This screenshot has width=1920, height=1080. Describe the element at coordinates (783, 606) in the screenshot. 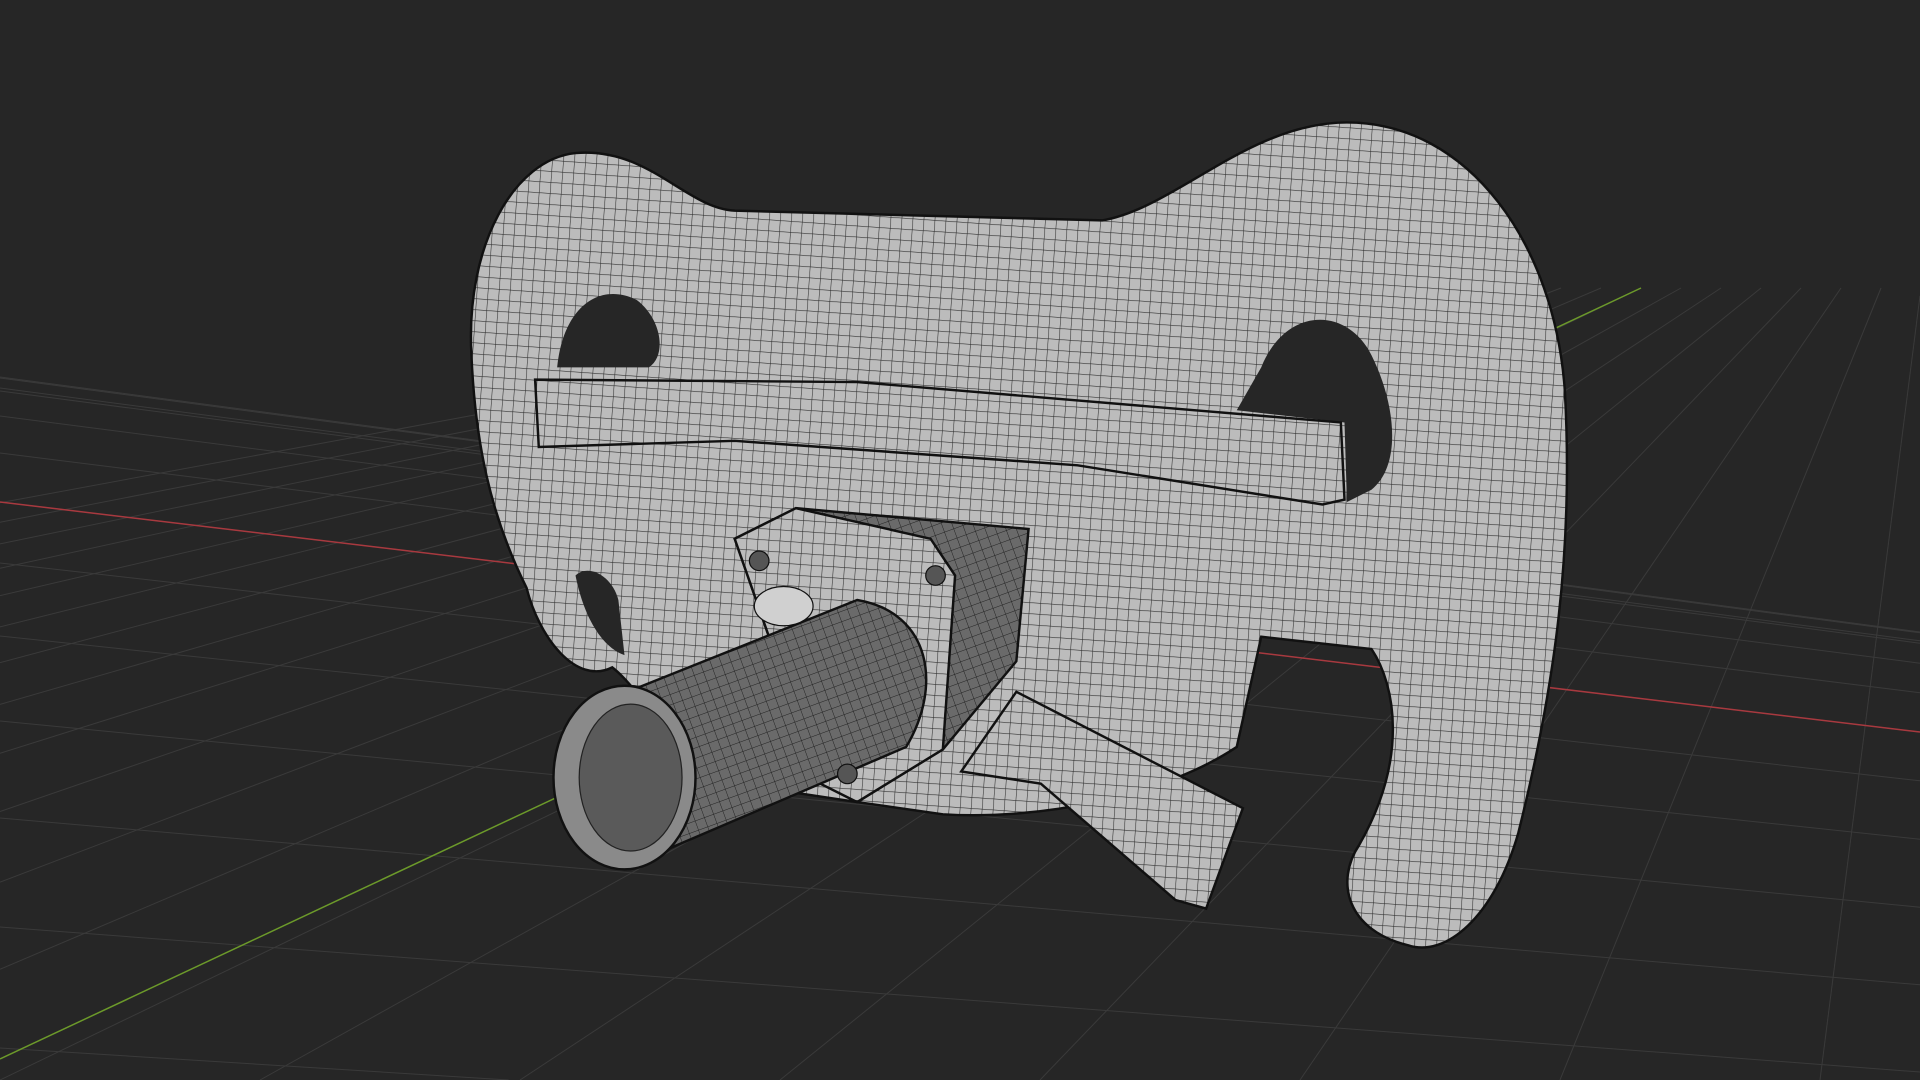

I see `hub-knob` at that location.